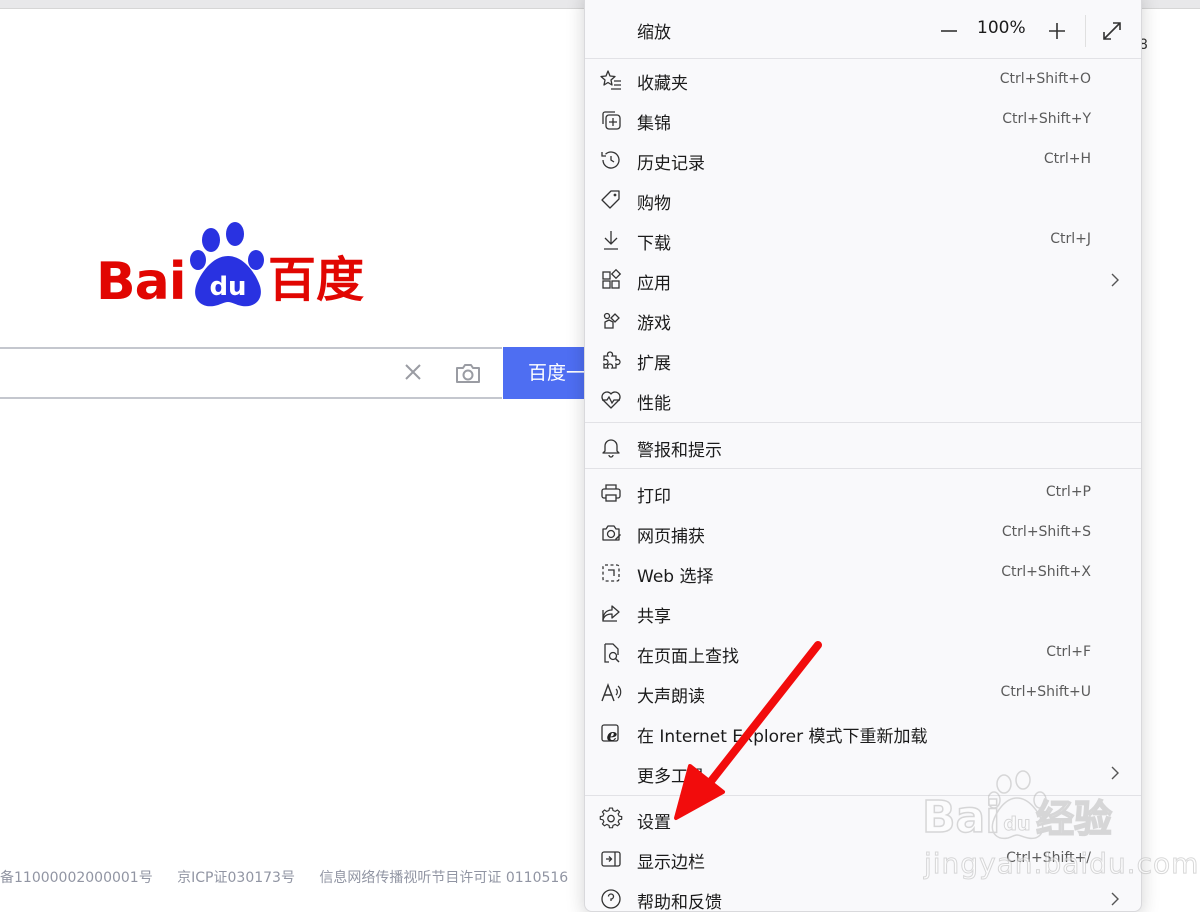 The image size is (1200, 912). Describe the element at coordinates (671, 697) in the screenshot. I see `menu-item-label: 大声朗读` at that location.